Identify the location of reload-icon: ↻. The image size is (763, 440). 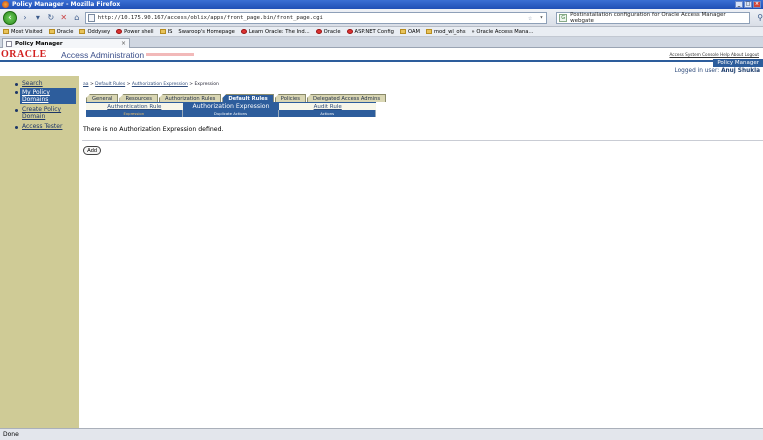
(51, 18).